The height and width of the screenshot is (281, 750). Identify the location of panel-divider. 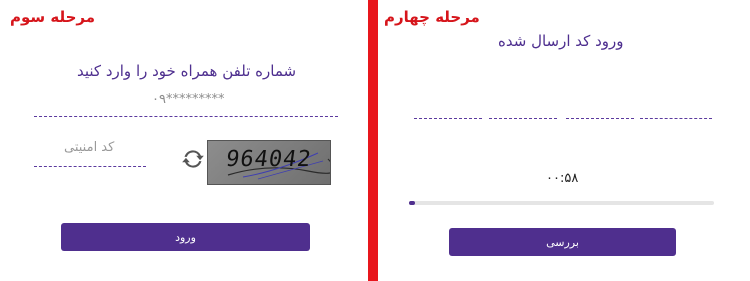
(373, 140).